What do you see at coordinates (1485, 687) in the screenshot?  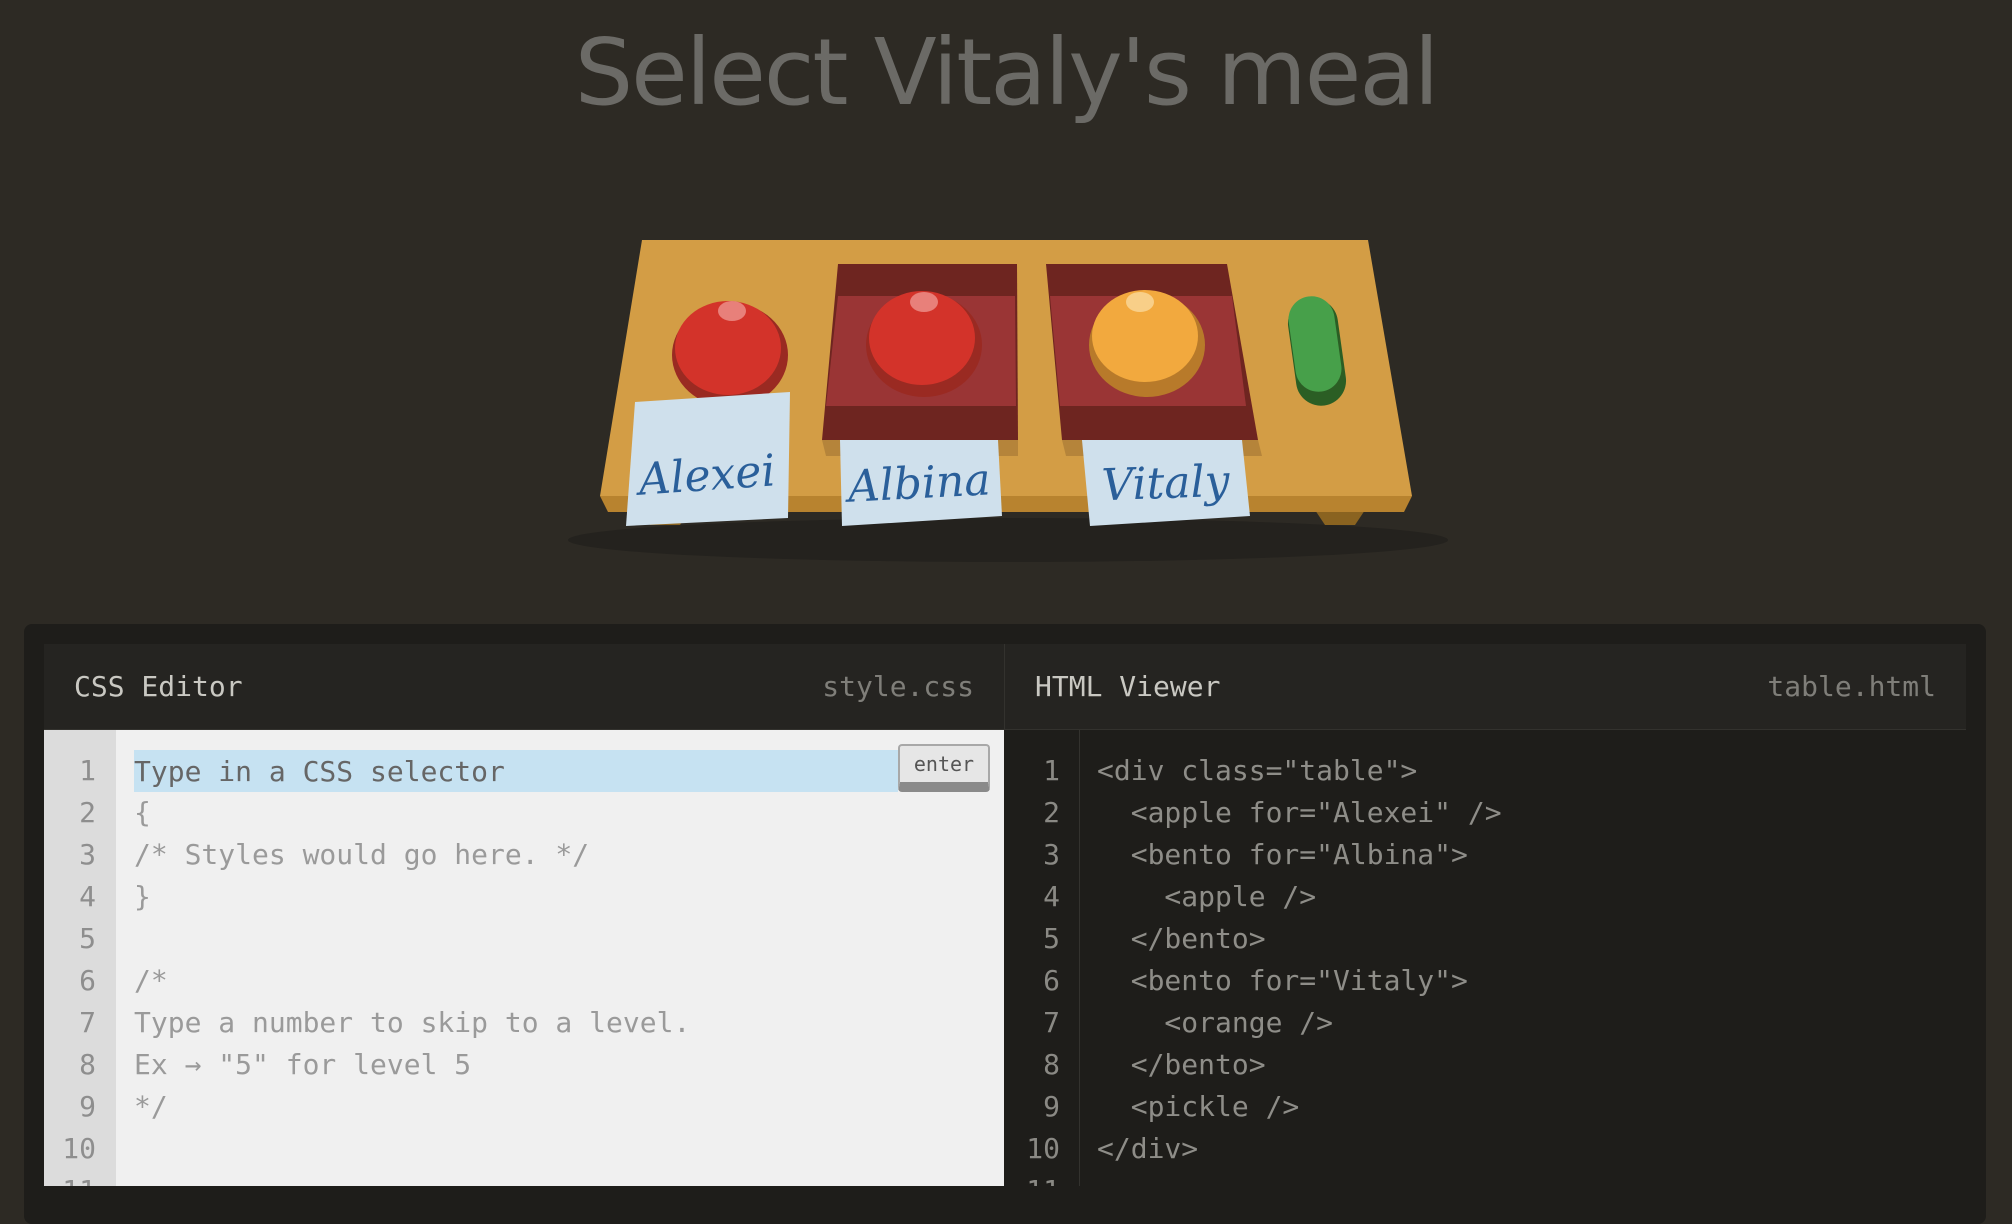 I see `html-viewer-header: HTML Viewer table.html` at bounding box center [1485, 687].